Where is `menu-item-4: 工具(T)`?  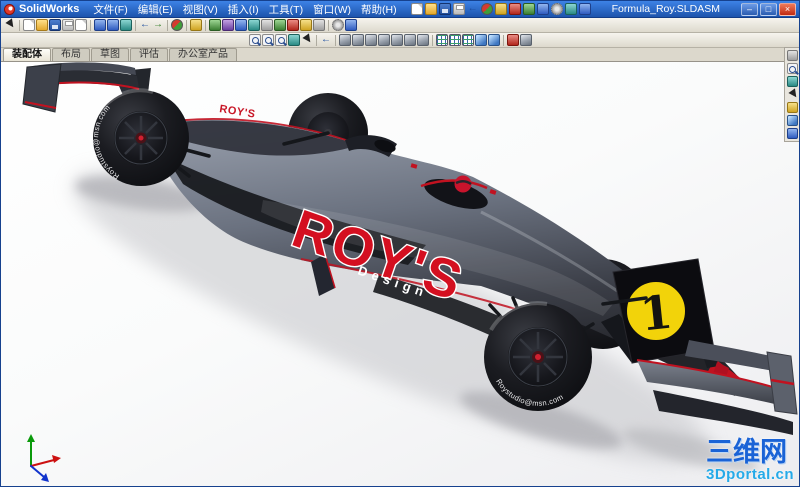
menu-item-4: 工具(T) is located at coordinates (286, 9).